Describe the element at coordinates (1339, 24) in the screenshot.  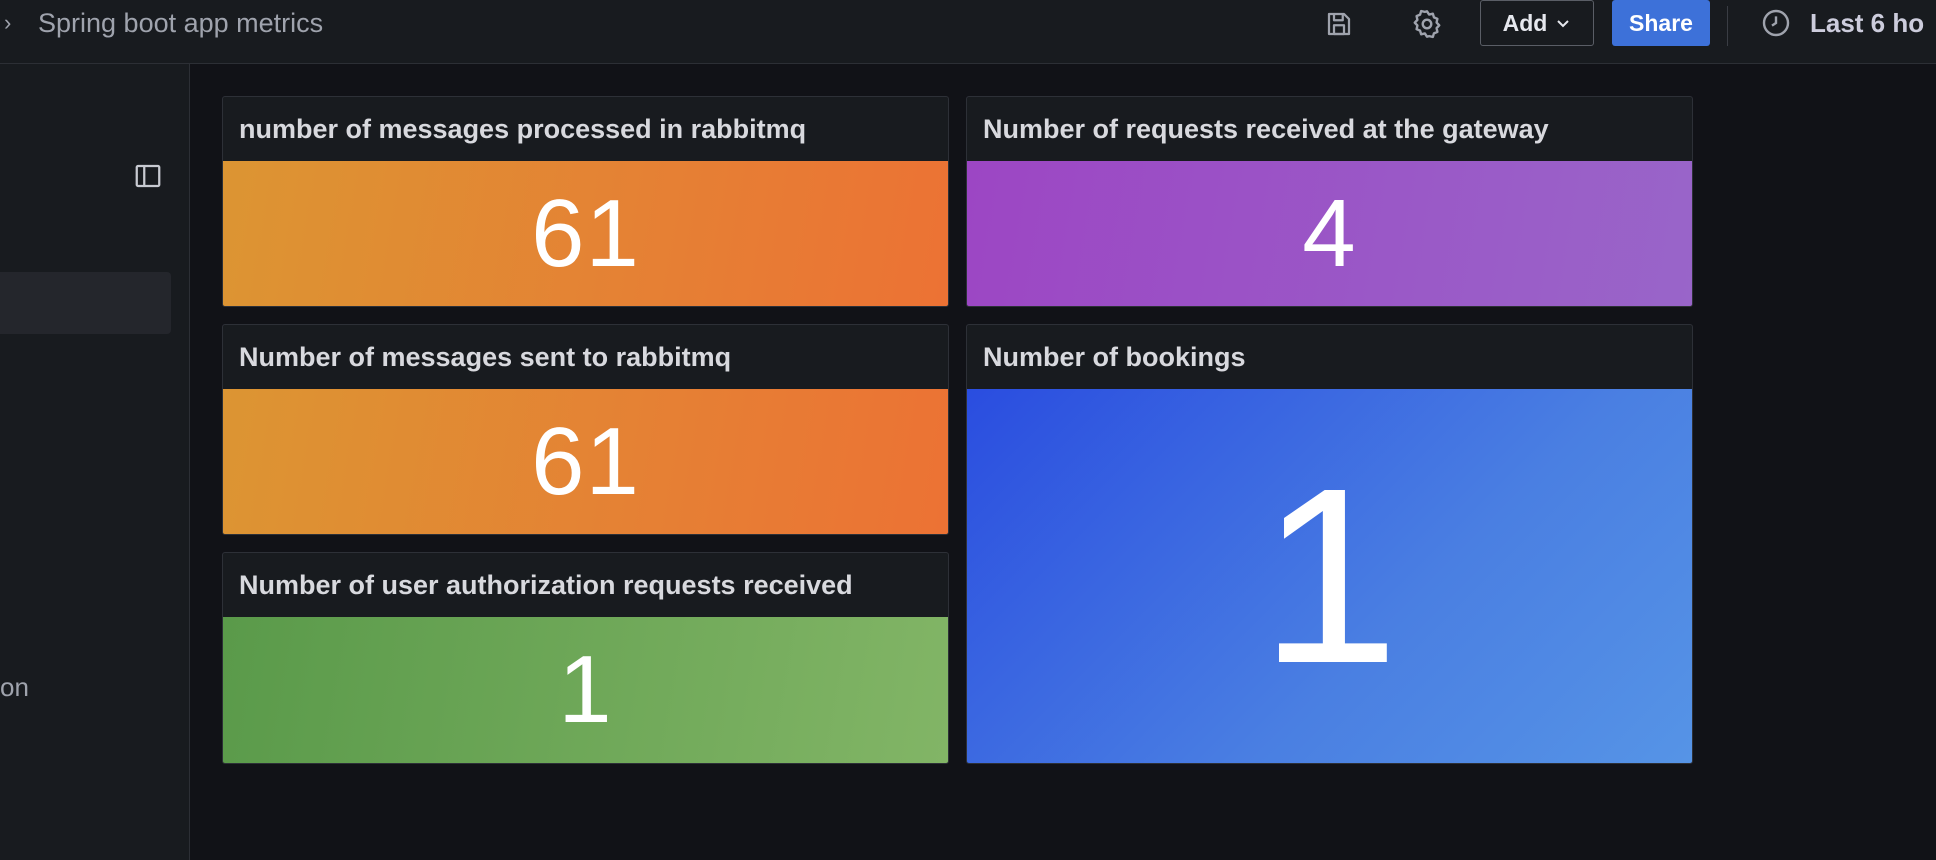
I see `save-icon` at that location.